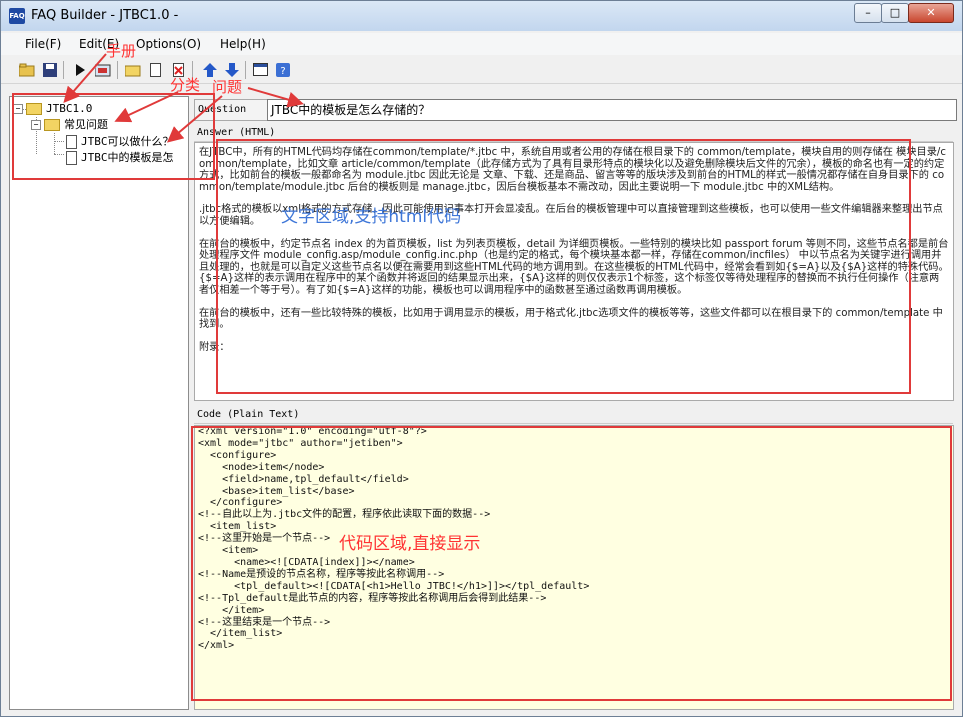 This screenshot has height=717, width=963. Describe the element at coordinates (275, 97) in the screenshot. I see `question-arrow-input` at that location.